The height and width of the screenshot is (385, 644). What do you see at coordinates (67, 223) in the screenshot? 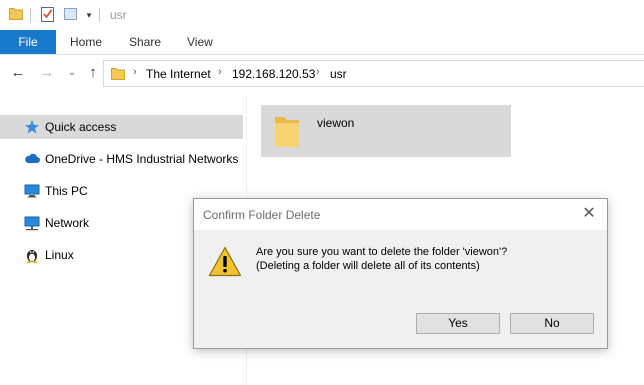
I see `sidebar-item-label: Network` at bounding box center [67, 223].